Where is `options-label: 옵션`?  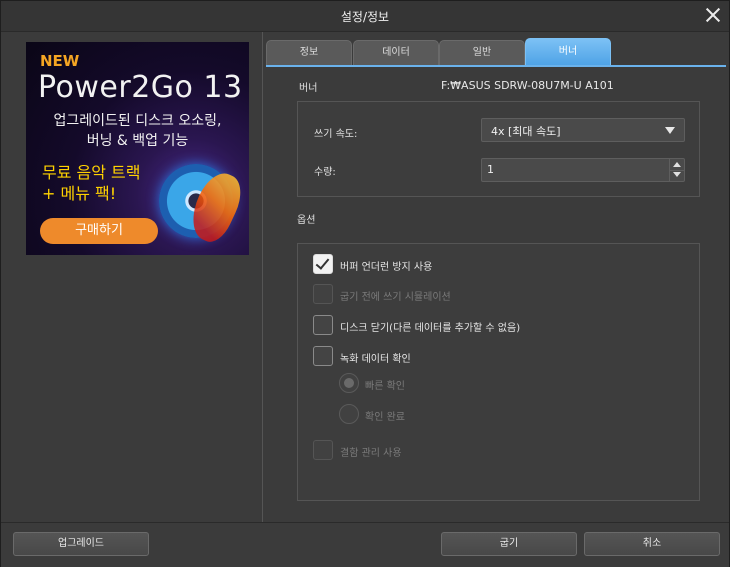
options-label: 옵션 is located at coordinates (306, 220).